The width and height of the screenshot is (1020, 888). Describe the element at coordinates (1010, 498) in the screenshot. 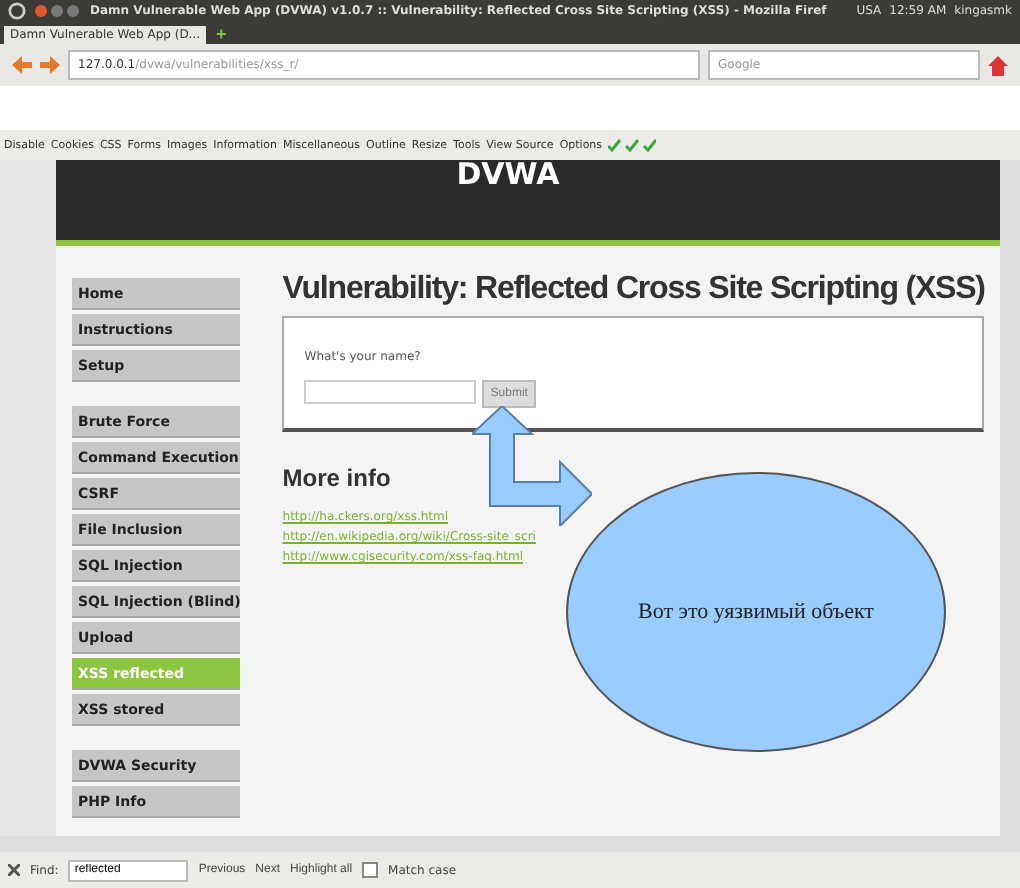

I see `vertical-scrollbar` at that location.